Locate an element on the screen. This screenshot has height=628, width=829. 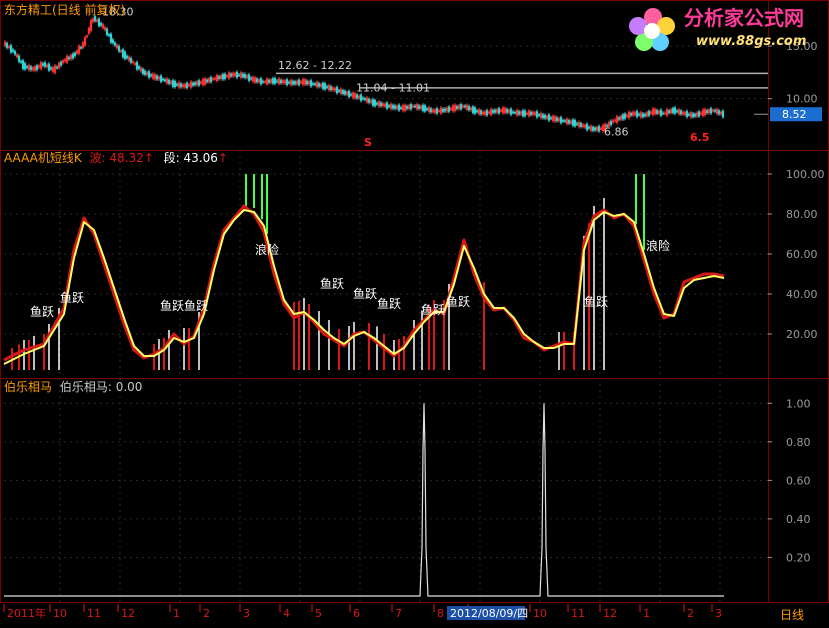
signal-marker-label: 浪险 is located at coordinates (267, 249).